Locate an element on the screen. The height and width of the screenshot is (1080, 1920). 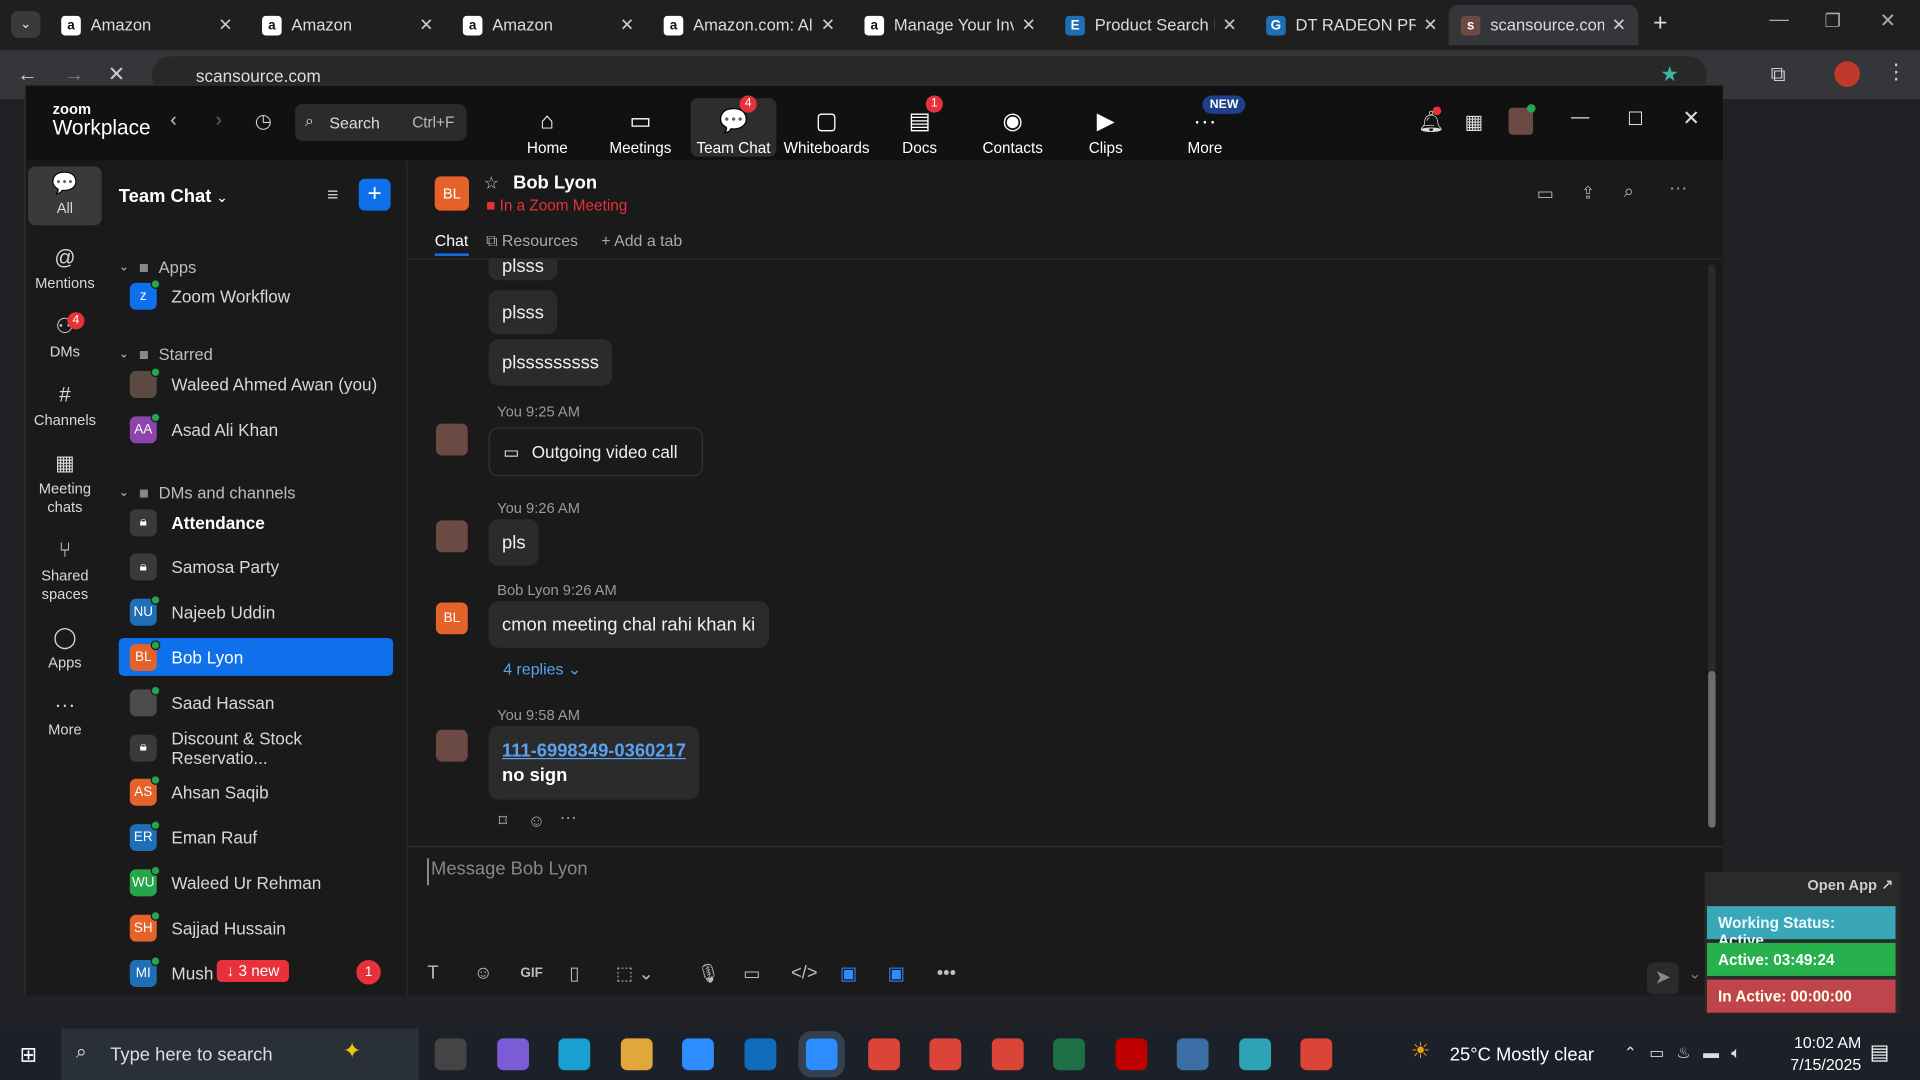
tab-chat: Chat is located at coordinates (452, 240).